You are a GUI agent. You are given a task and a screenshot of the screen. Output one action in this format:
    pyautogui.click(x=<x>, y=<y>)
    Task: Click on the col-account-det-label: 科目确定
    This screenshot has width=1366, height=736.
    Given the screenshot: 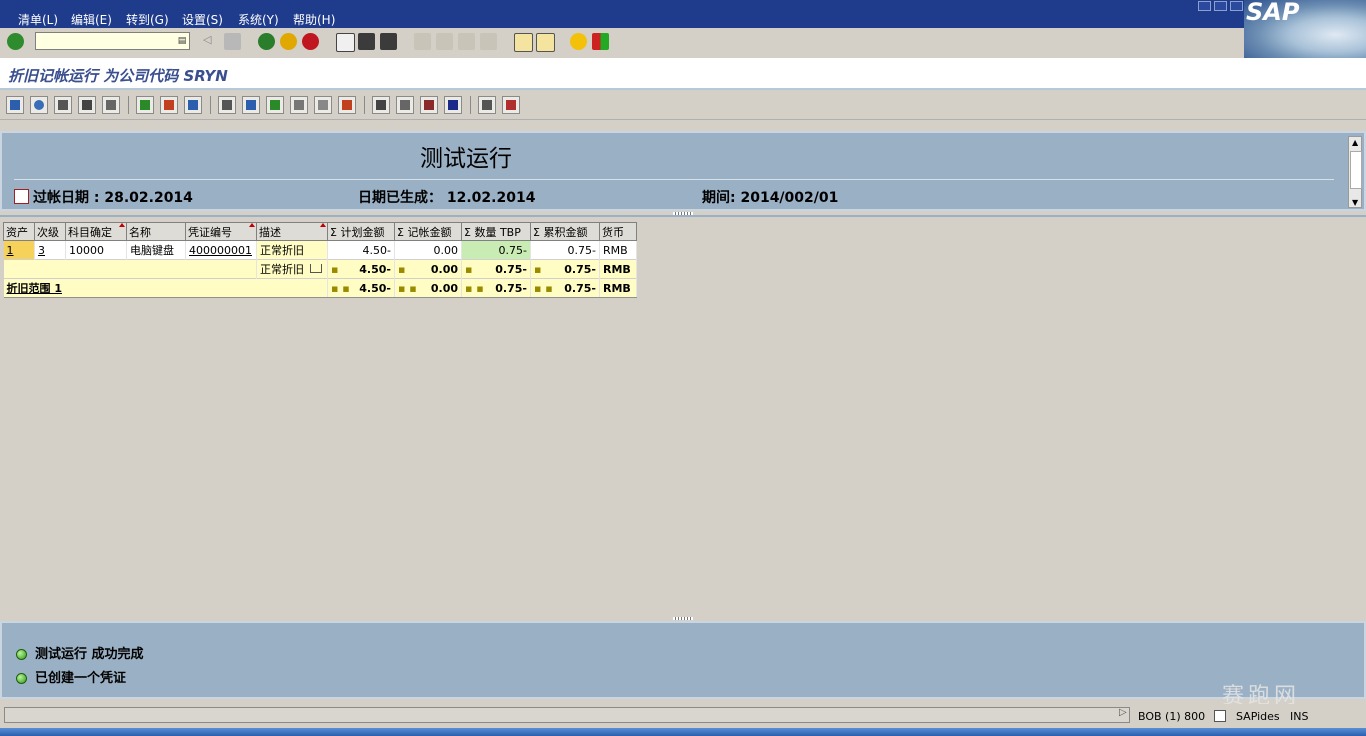 What is the action you would take?
    pyautogui.click(x=90, y=232)
    